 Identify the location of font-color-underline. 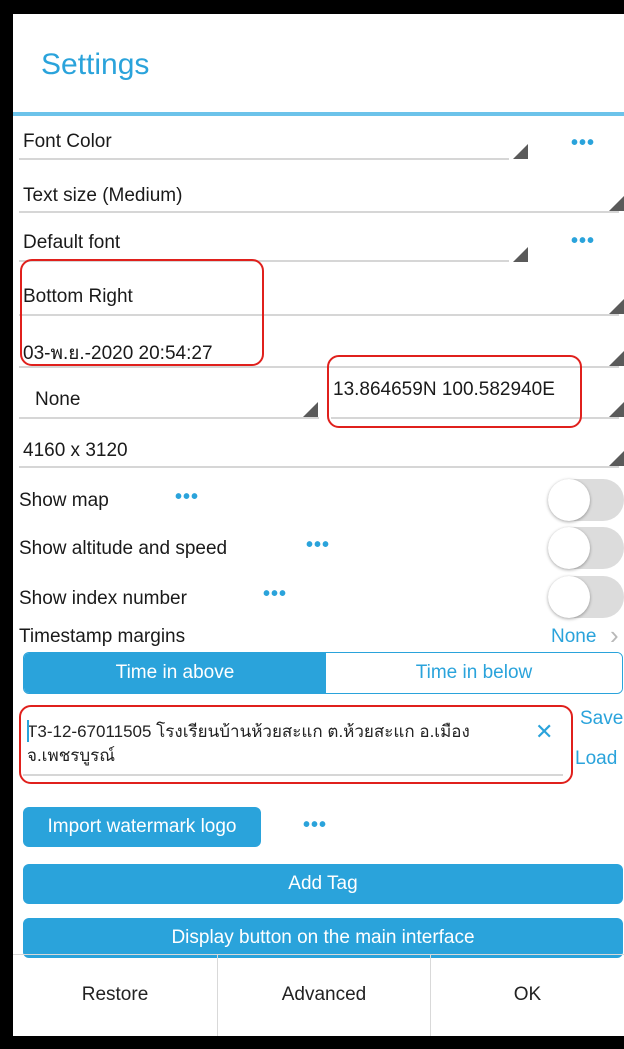
(264, 159).